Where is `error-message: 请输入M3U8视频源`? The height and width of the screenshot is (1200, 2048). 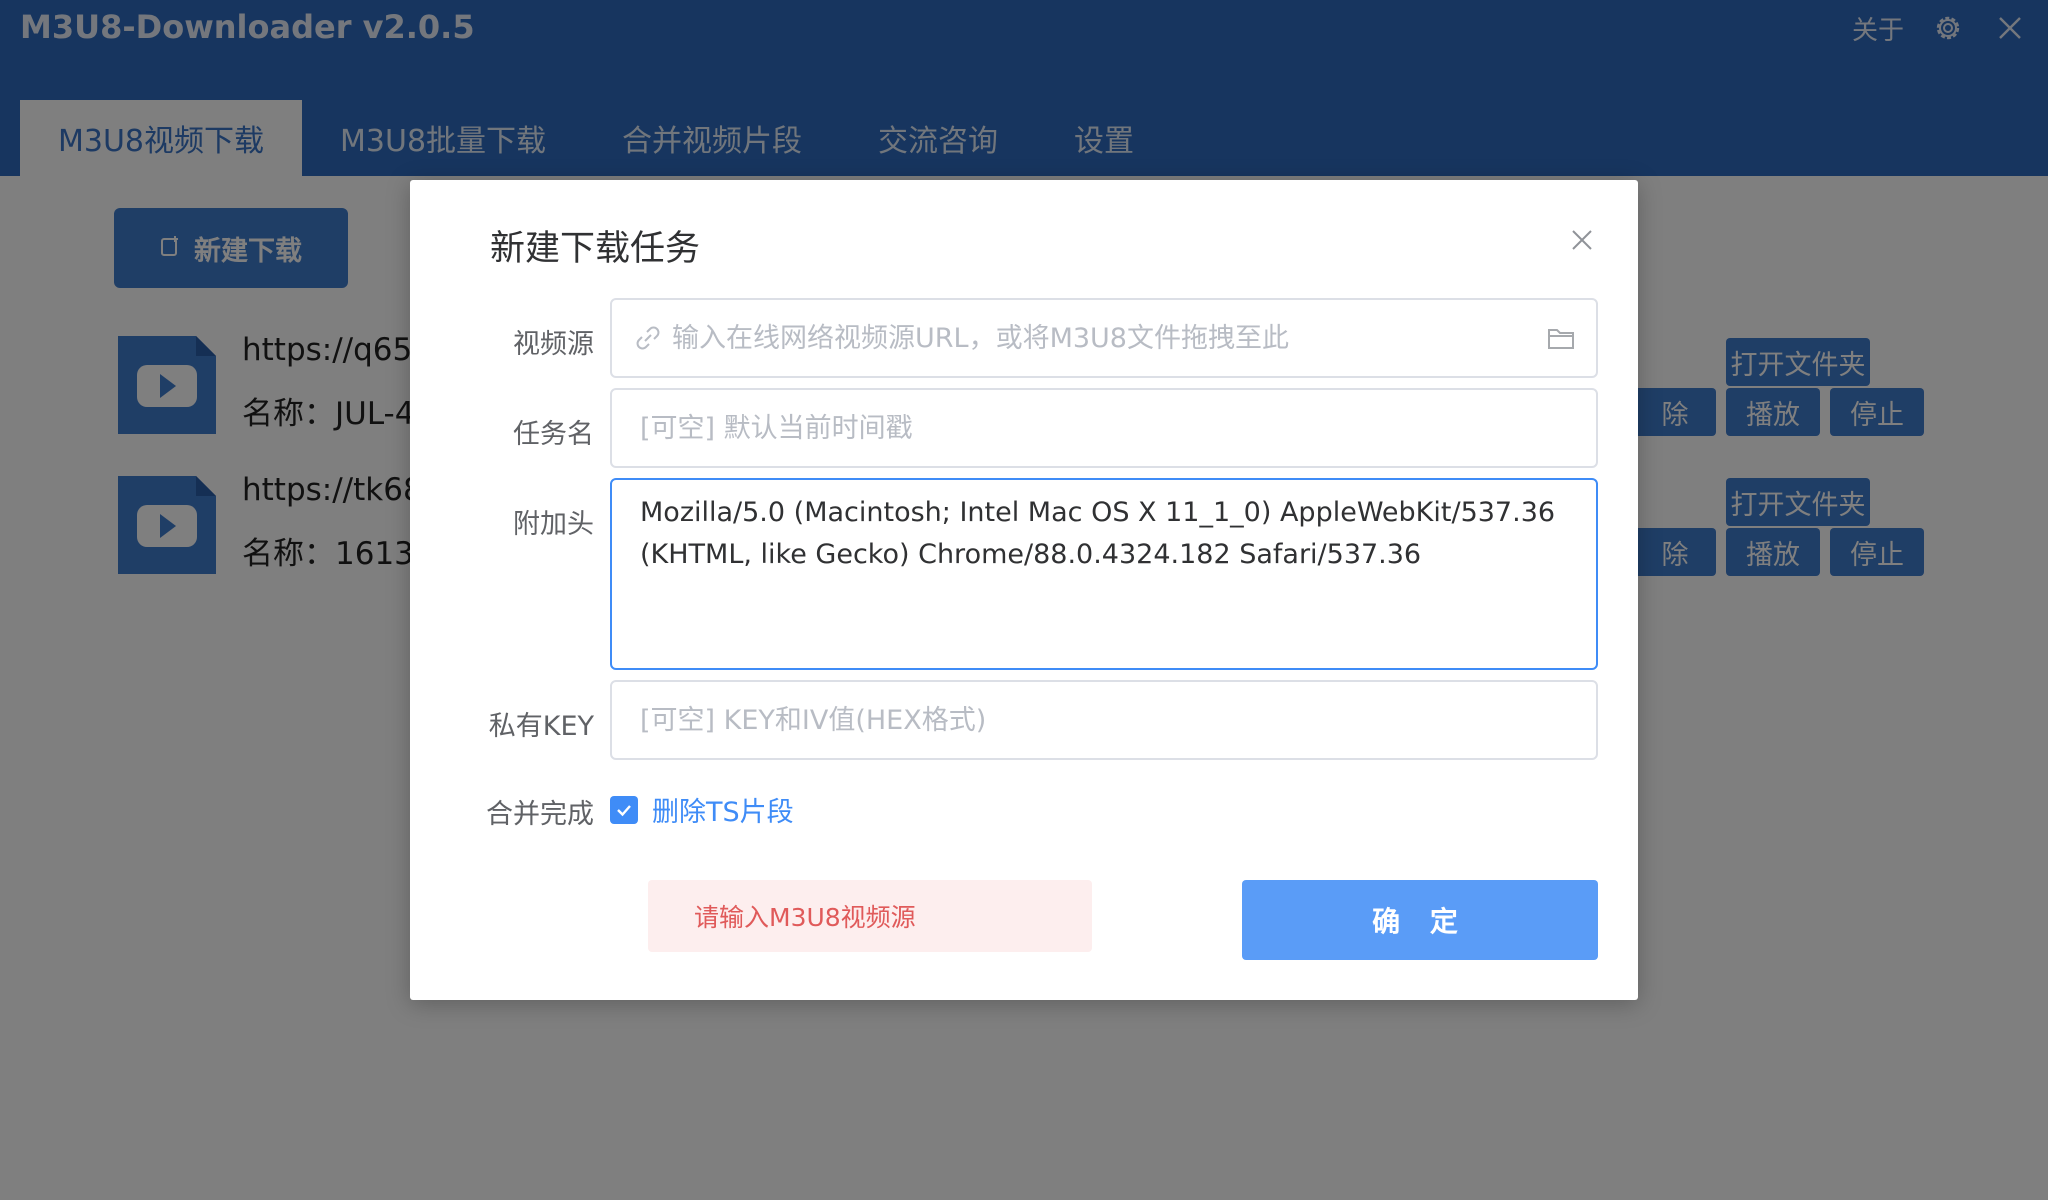 error-message: 请输入M3U8视频源 is located at coordinates (870, 916).